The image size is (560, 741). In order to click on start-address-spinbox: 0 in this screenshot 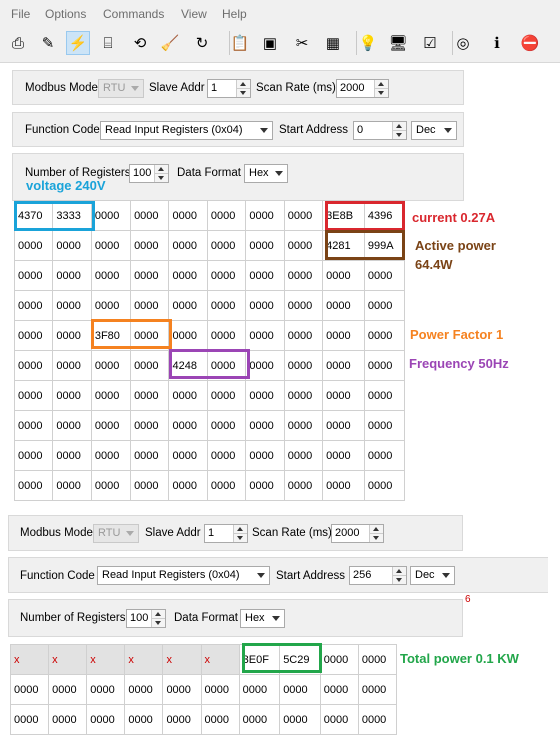, I will do `click(380, 130)`.